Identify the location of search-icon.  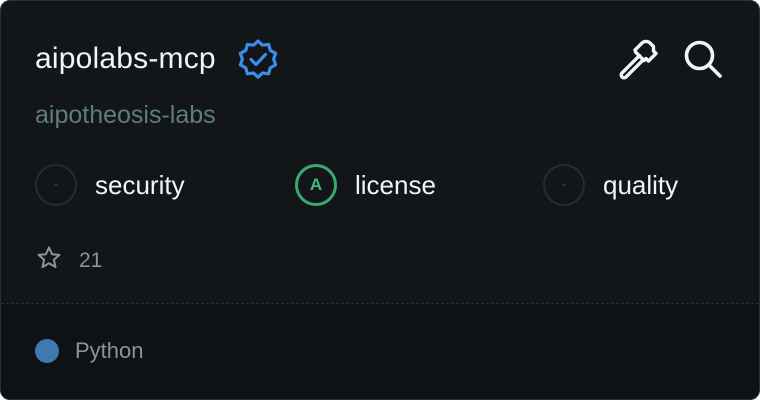
(703, 59).